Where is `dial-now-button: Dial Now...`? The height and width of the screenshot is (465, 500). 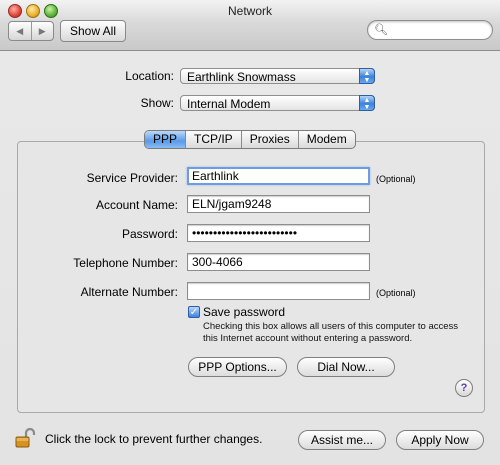 dial-now-button: Dial Now... is located at coordinates (346, 367).